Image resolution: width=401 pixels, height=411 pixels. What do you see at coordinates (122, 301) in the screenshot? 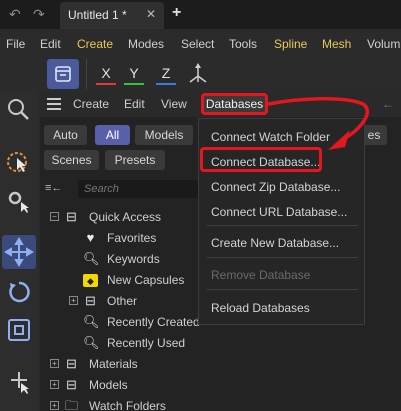
I see `tree-item-label: Other` at bounding box center [122, 301].